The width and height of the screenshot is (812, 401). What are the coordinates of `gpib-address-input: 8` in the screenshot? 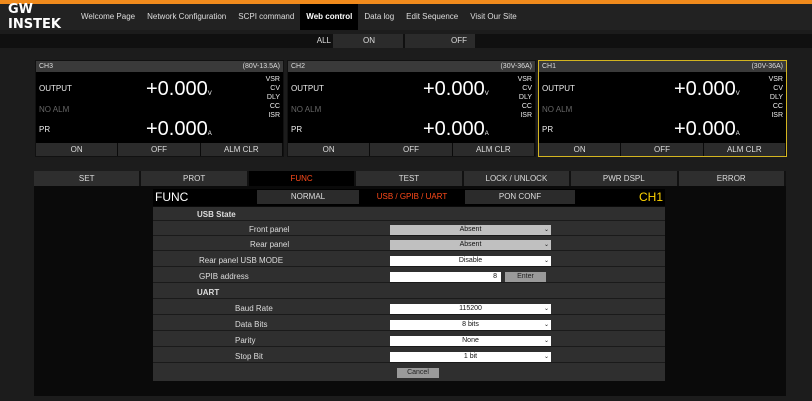 It's located at (445, 277).